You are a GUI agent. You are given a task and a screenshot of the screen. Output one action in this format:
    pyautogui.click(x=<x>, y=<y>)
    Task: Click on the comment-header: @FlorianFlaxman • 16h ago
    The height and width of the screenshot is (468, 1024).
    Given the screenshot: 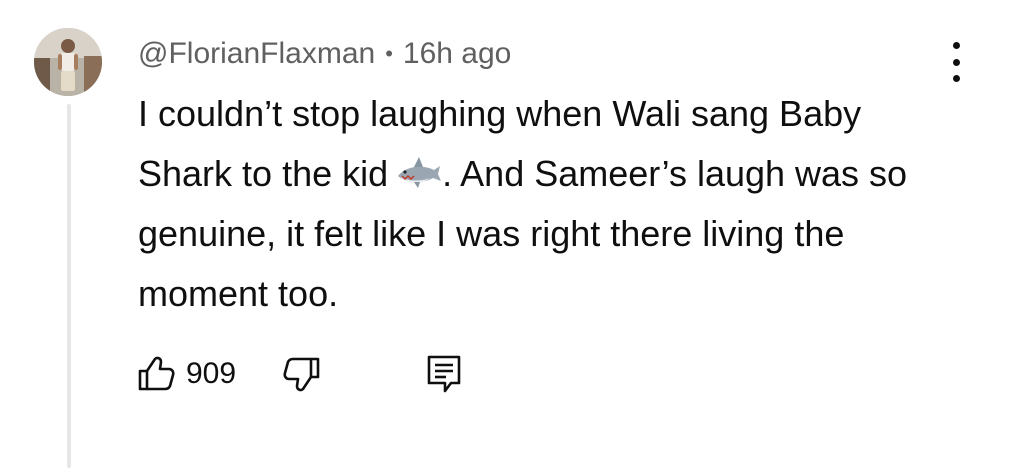 What is the action you would take?
    pyautogui.click(x=324, y=54)
    